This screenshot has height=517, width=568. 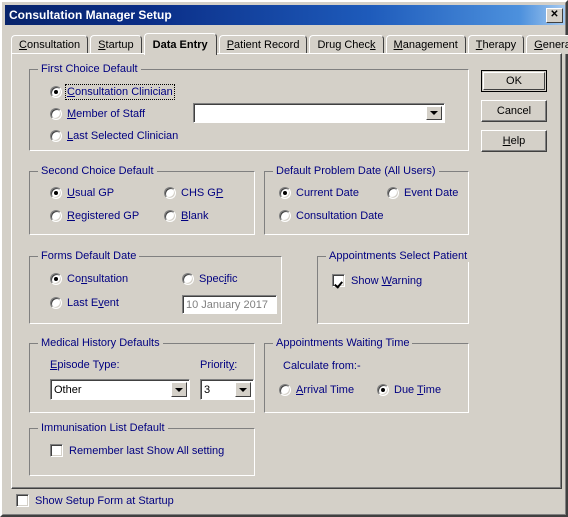 What do you see at coordinates (93, 303) in the screenshot?
I see `radio-forms-last-event-label: Last Event` at bounding box center [93, 303].